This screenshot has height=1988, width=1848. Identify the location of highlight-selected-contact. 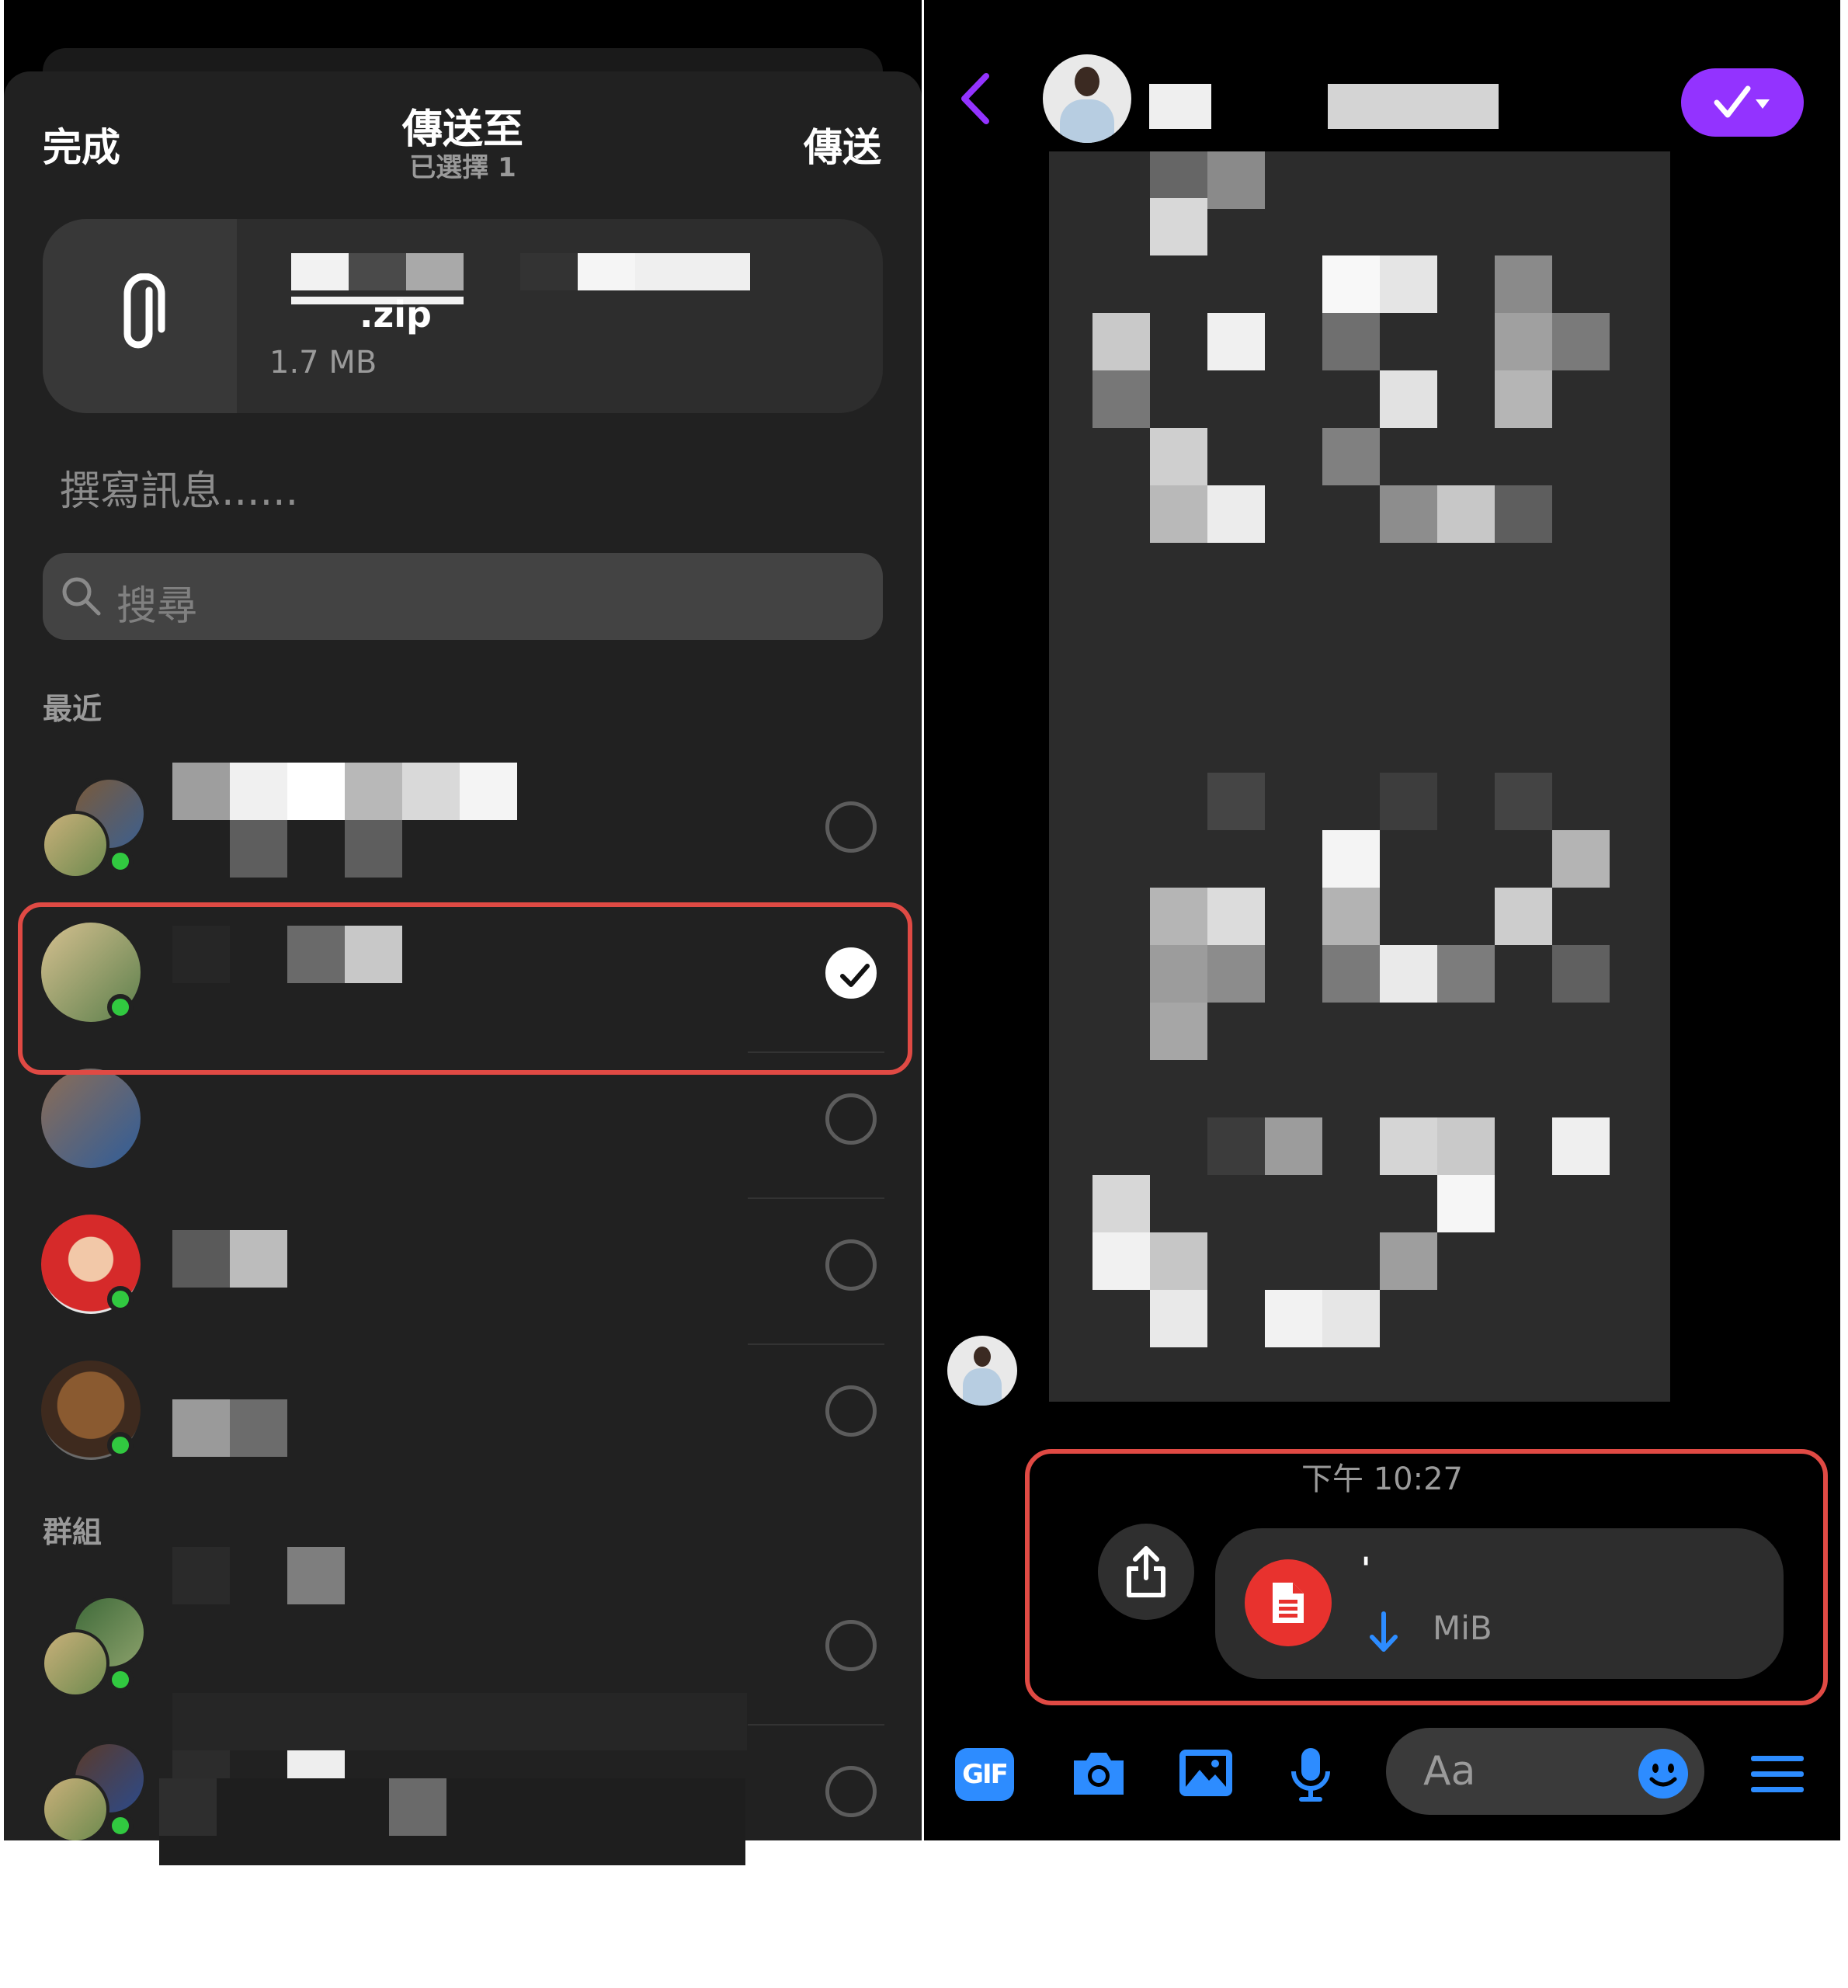
(465, 988).